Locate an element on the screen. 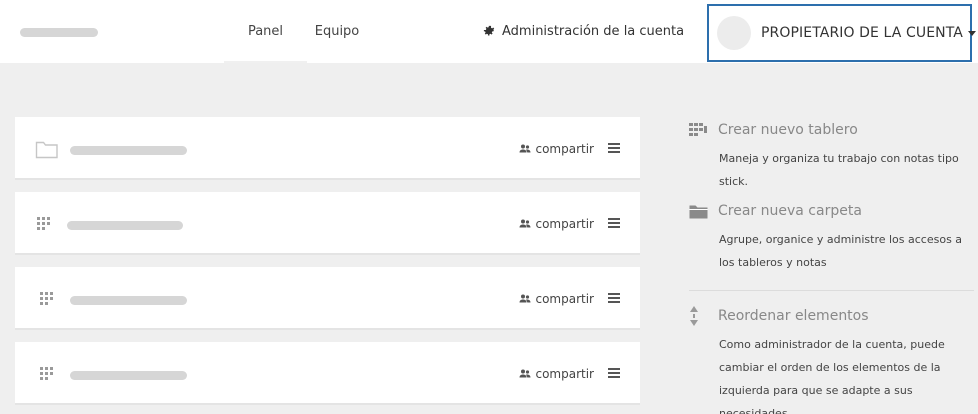  caret-down-icon is located at coordinates (971, 33).